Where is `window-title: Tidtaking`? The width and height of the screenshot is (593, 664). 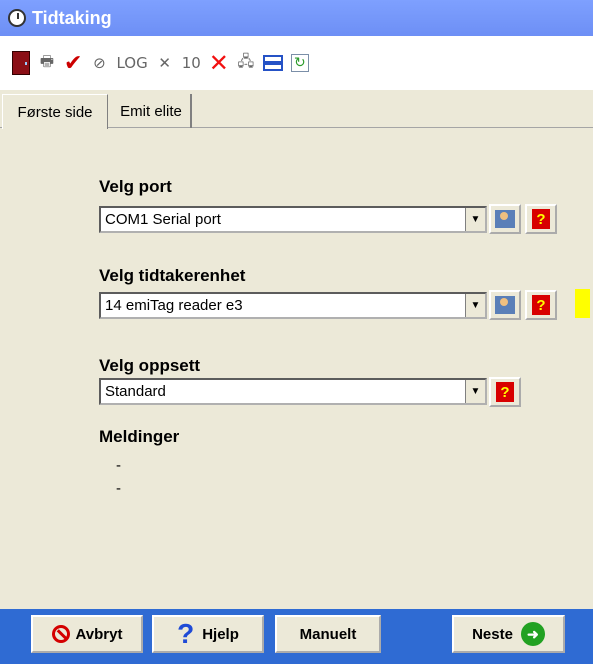
window-title: Tidtaking is located at coordinates (72, 17).